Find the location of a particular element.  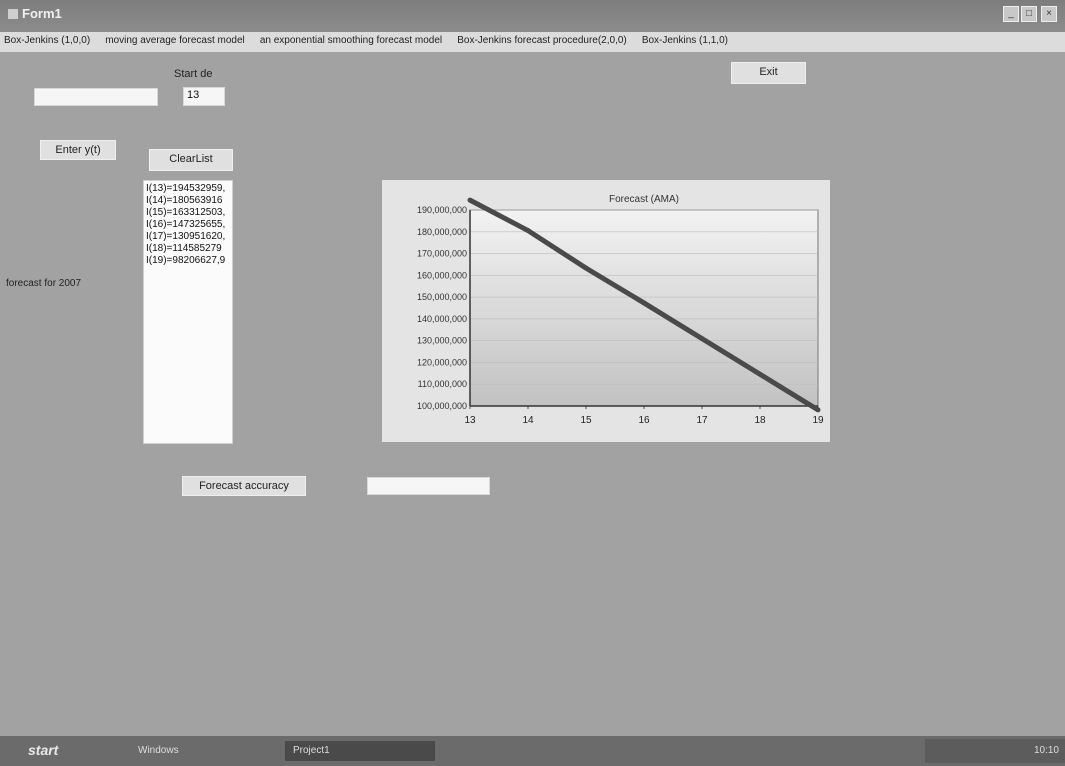

x-tick-label: 19 is located at coordinates (818, 420).